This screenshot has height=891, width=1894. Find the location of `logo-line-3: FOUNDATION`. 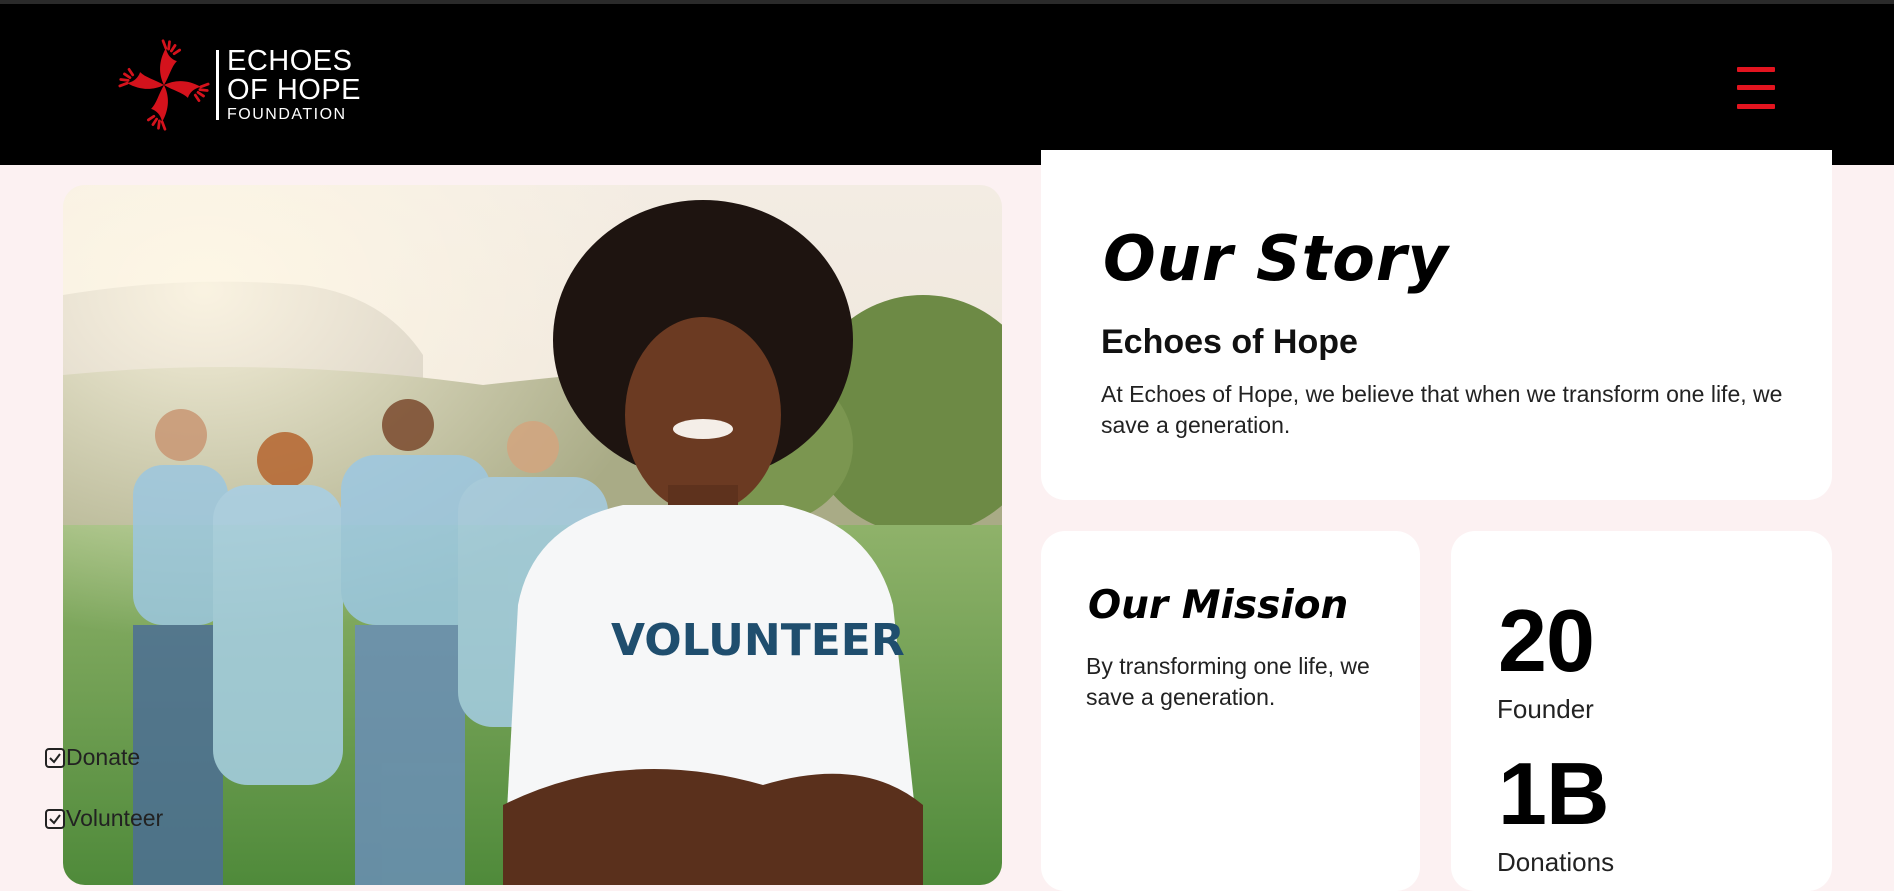

logo-line-3: FOUNDATION is located at coordinates (287, 114).